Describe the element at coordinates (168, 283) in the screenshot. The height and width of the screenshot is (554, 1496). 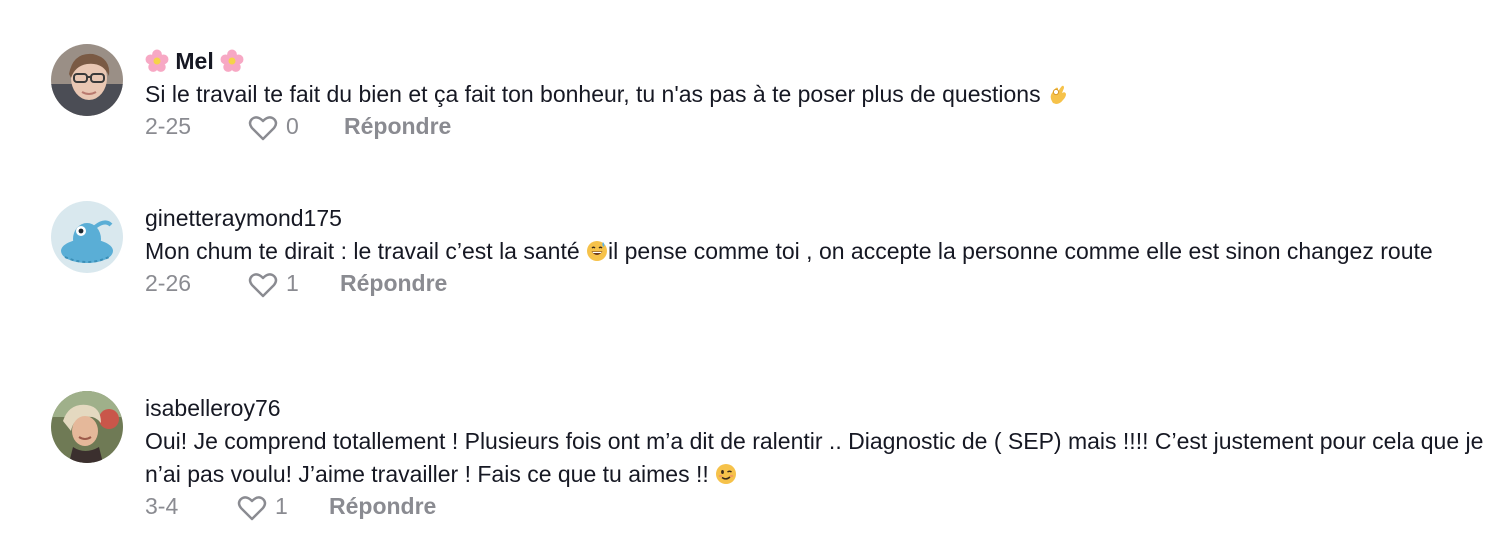
I see `comment-date: 2-26` at that location.